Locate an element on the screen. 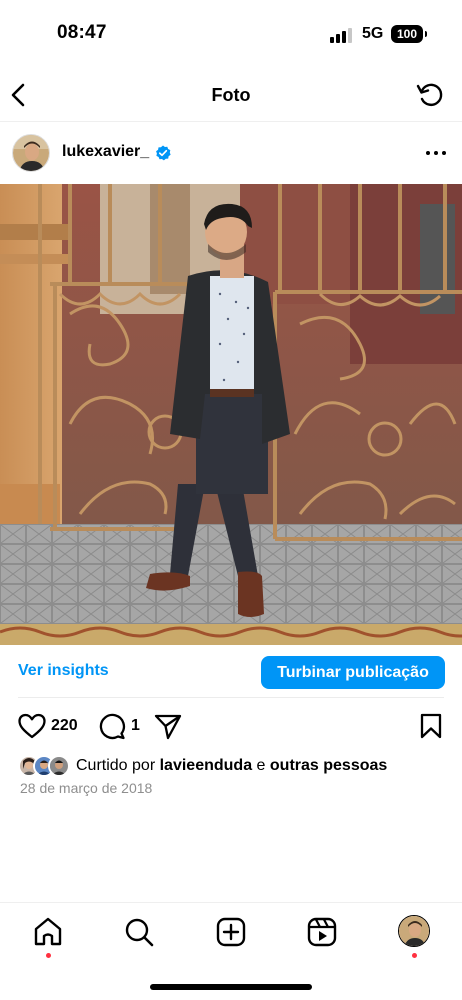 This screenshot has width=462, height=1000. liked-by-row: Curtido por lavieenduda e outras pessoas is located at coordinates (233, 766).